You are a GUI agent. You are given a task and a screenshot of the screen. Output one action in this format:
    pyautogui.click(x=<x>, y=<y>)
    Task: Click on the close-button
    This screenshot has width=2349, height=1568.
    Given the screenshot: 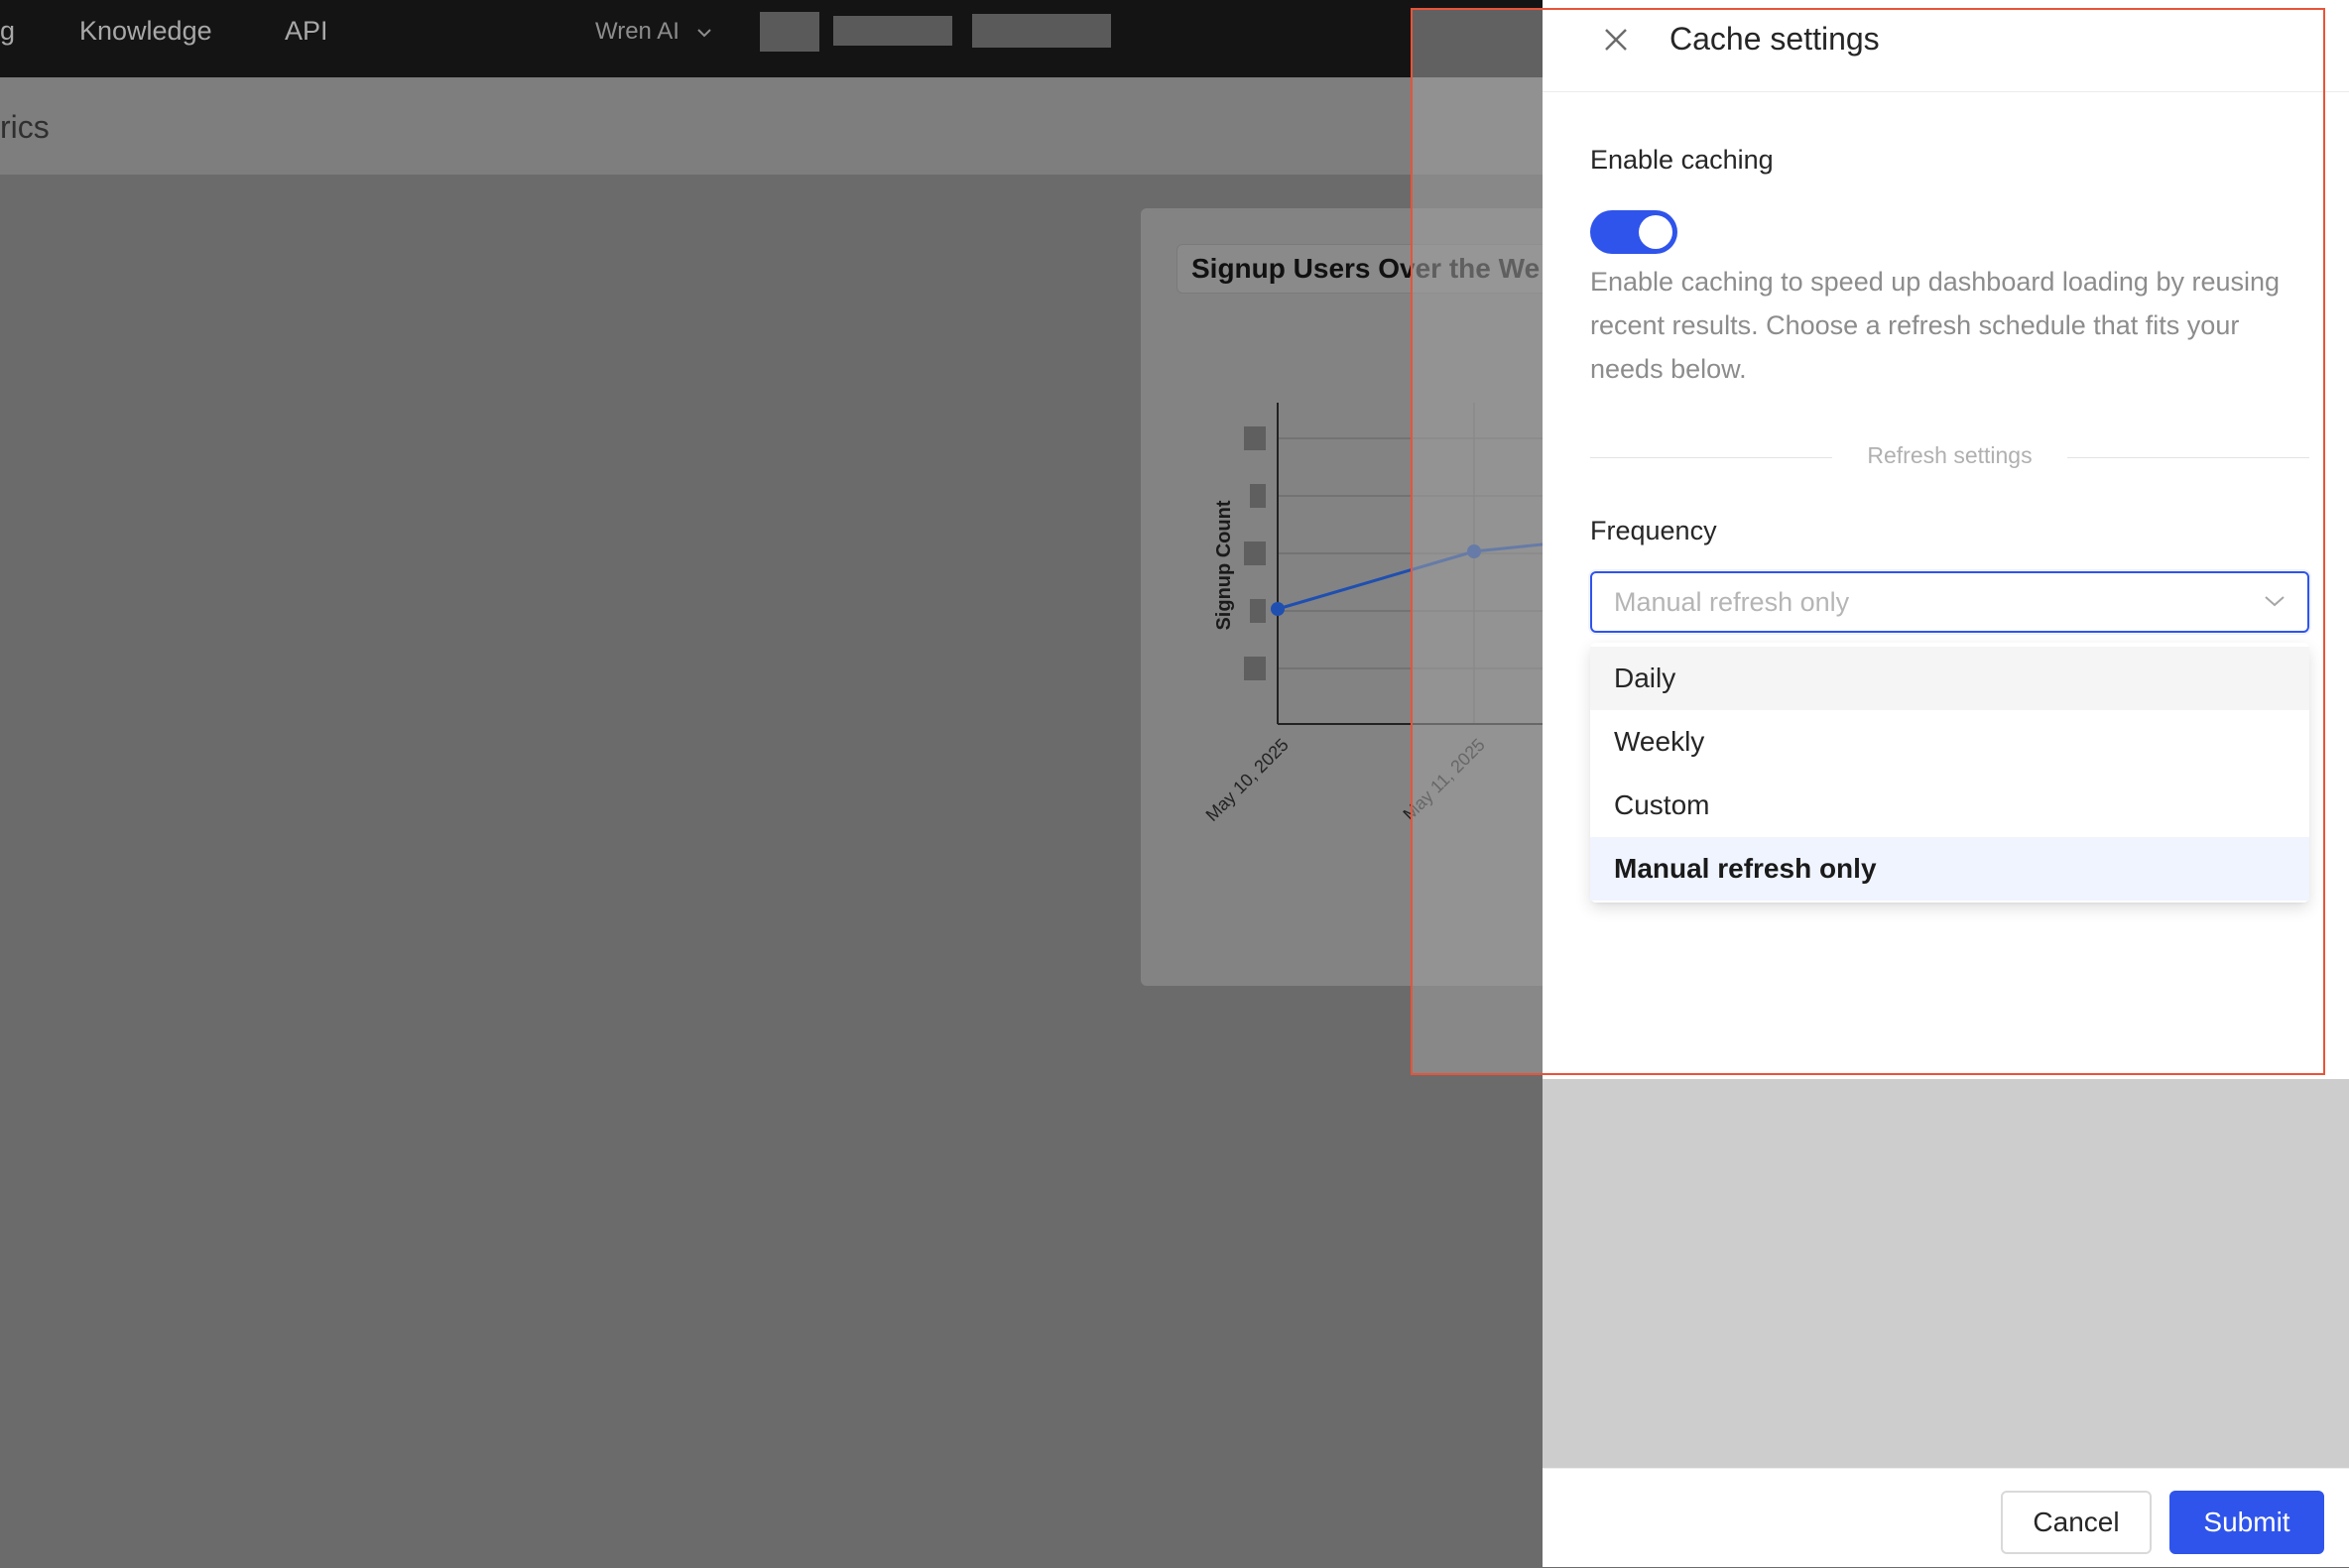 What is the action you would take?
    pyautogui.click(x=1616, y=40)
    